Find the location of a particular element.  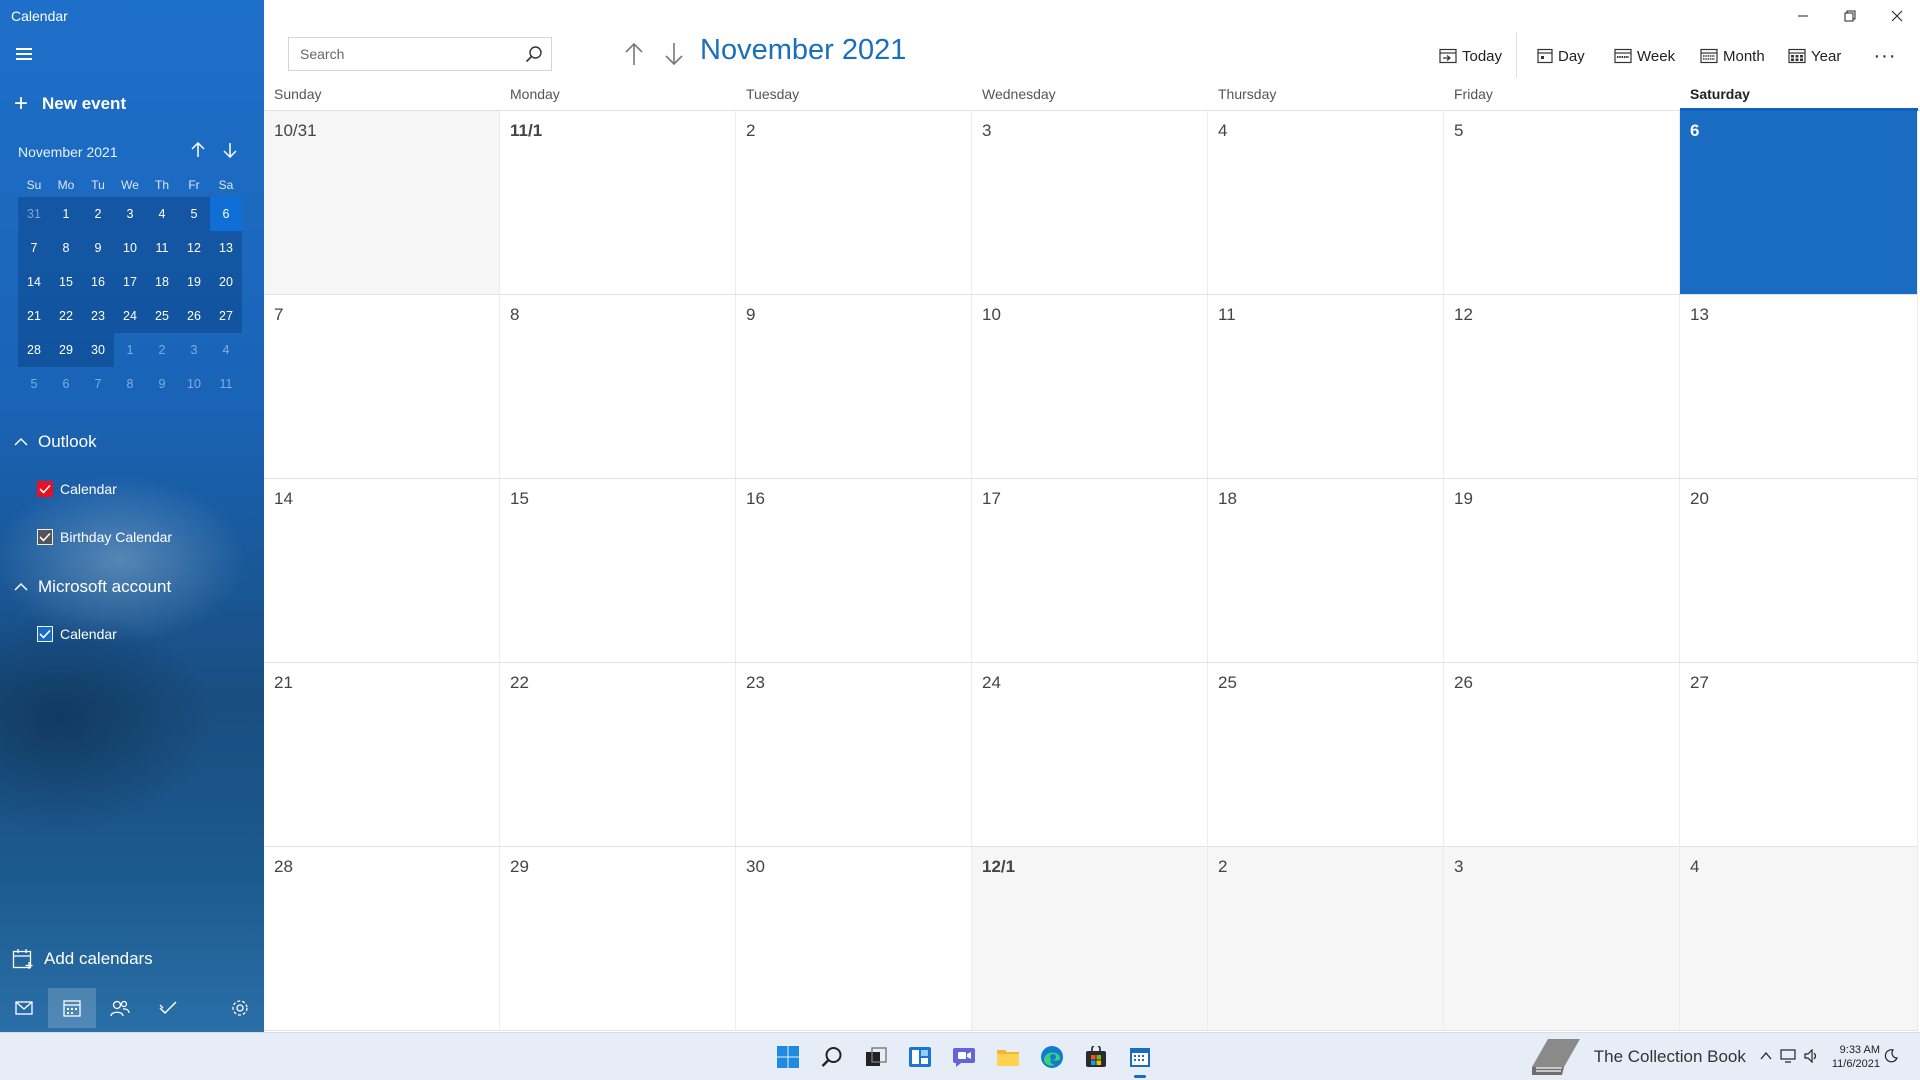

day-cell: 2 is located at coordinates (854, 203).